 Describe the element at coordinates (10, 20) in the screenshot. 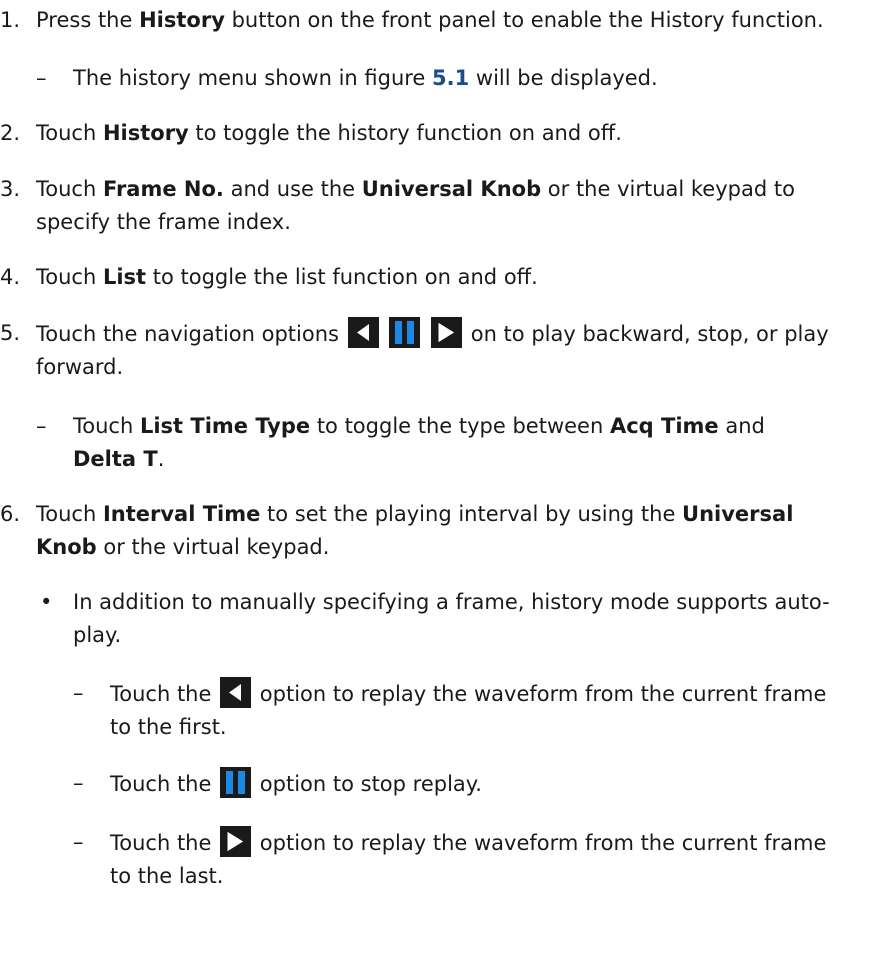

I see `step-number: 1.` at that location.